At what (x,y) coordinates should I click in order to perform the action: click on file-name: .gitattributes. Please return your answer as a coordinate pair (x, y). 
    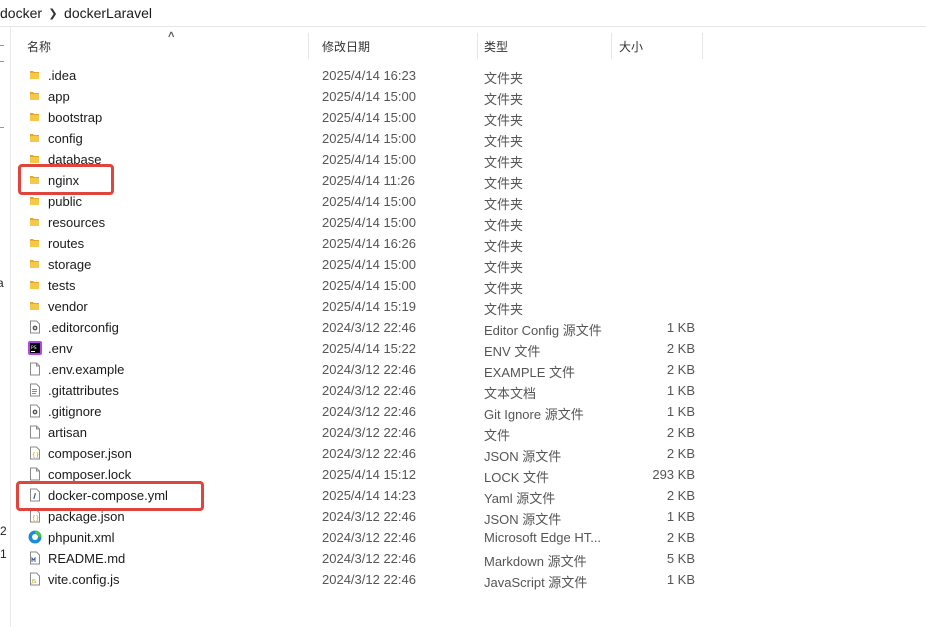
    Looking at the image, I should click on (83, 390).